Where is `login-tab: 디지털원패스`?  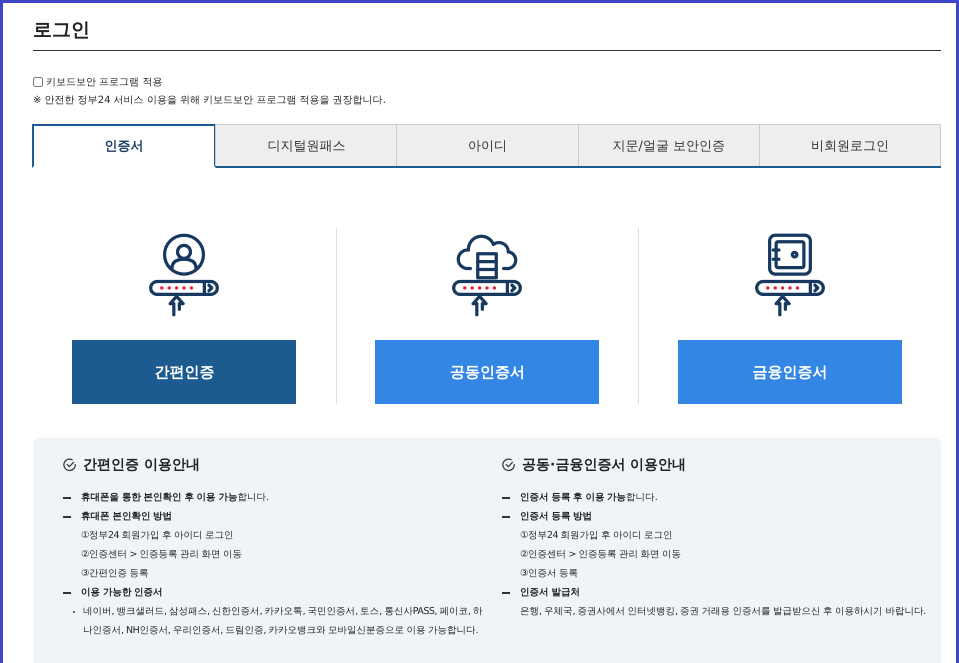 login-tab: 디지털원패스 is located at coordinates (306, 145).